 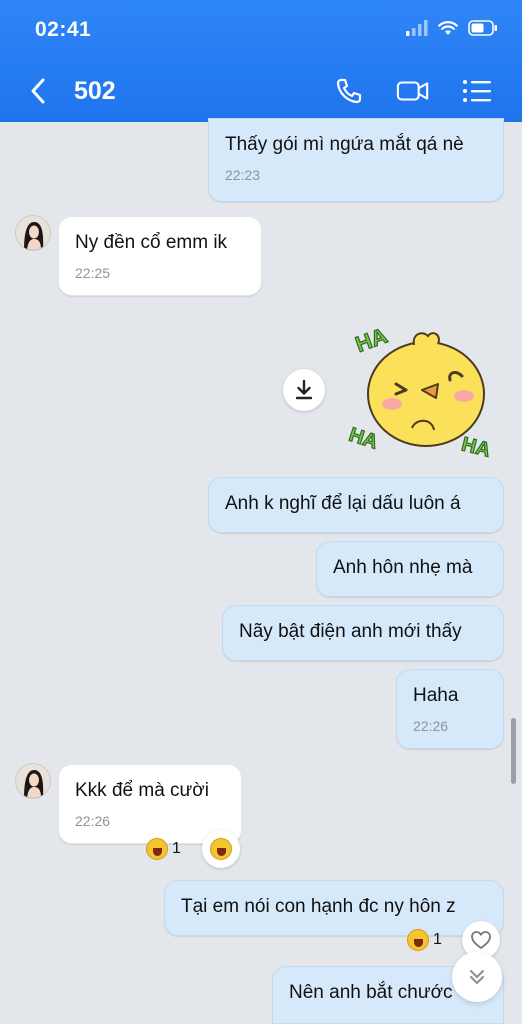 I want to click on message-text: Anh k nghĩ để lại dấu luôn á, so click(x=343, y=503).